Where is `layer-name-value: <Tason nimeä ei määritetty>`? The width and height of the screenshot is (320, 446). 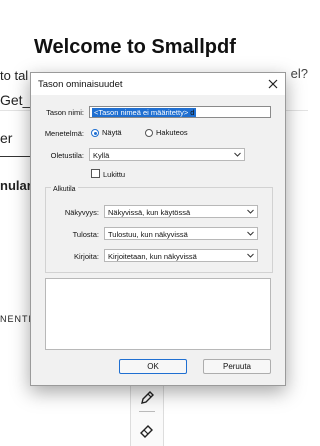 layer-name-value: <Tason nimeä ei määritetty> is located at coordinates (141, 112).